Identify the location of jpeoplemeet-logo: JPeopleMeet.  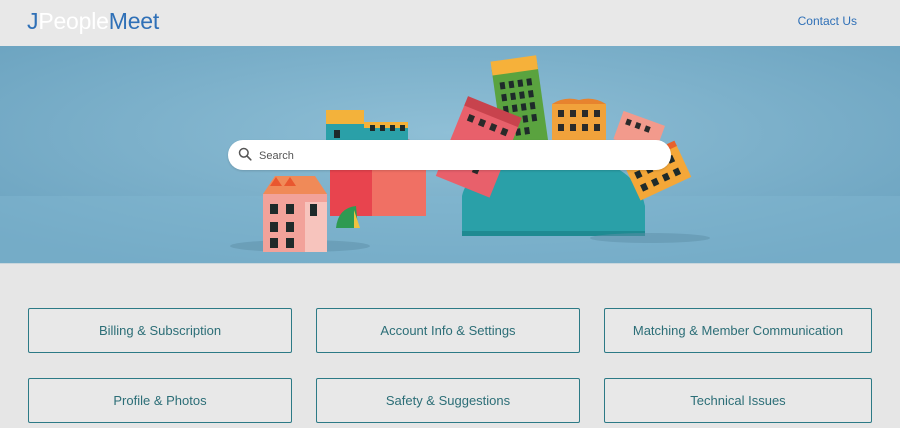
(93, 21).